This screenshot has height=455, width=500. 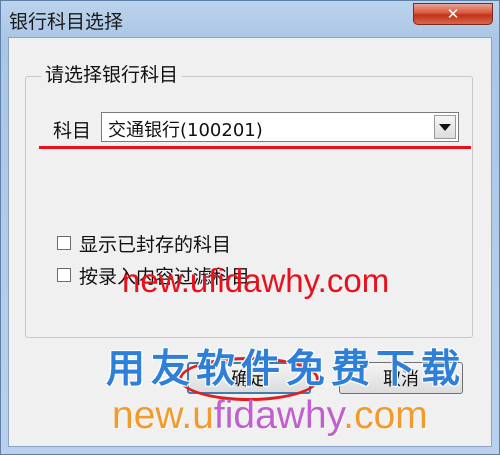 What do you see at coordinates (64, 275) in the screenshot?
I see `filter-by-input-checkbox` at bounding box center [64, 275].